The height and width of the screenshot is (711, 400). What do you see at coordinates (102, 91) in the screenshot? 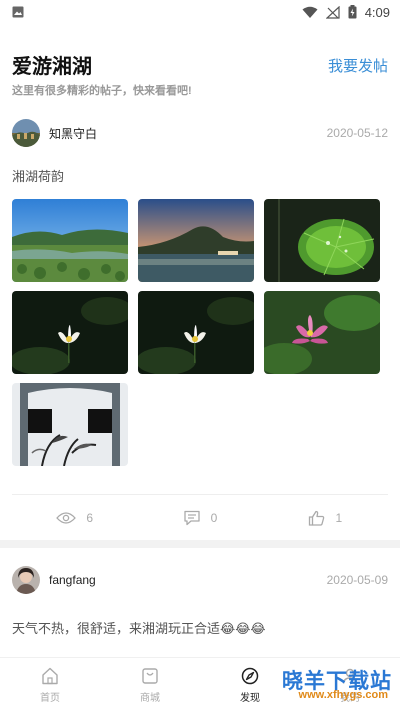
I see `page-subtitle: 这里有很多精彩的帖子，快来看看吧!` at bounding box center [102, 91].